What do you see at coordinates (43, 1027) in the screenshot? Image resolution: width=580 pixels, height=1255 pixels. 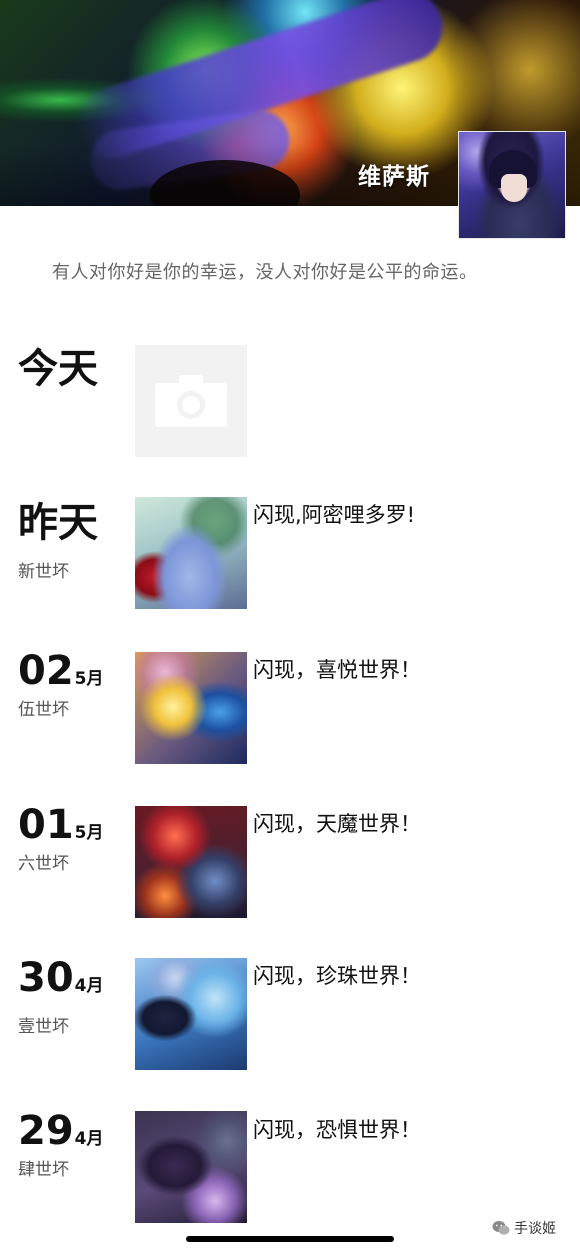 I see `post-location: 壹世坏` at bounding box center [43, 1027].